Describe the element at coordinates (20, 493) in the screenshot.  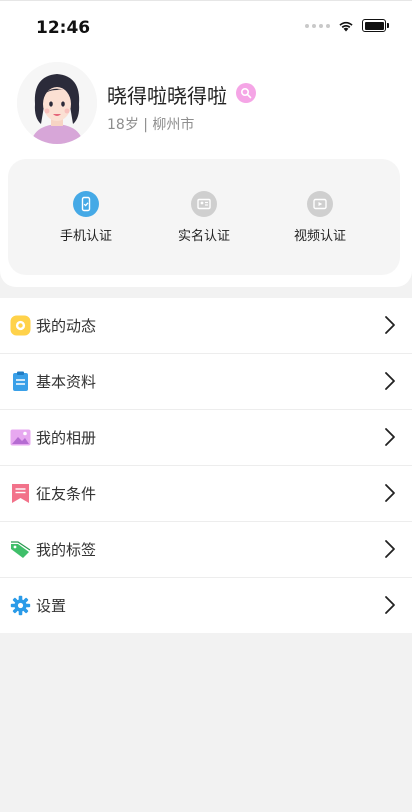
I see `bookmark-icon` at that location.